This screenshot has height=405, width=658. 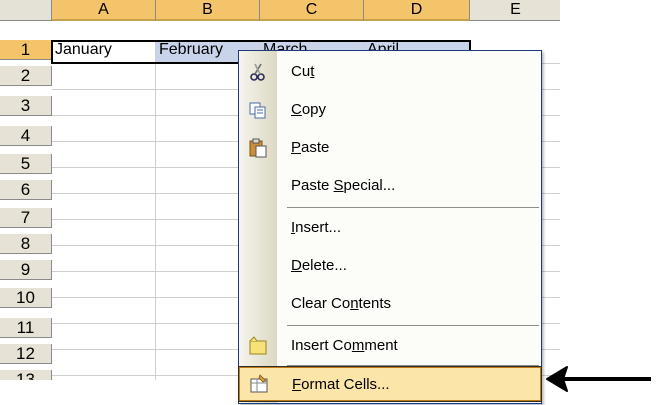 I want to click on column-header-c: C, so click(x=312, y=10).